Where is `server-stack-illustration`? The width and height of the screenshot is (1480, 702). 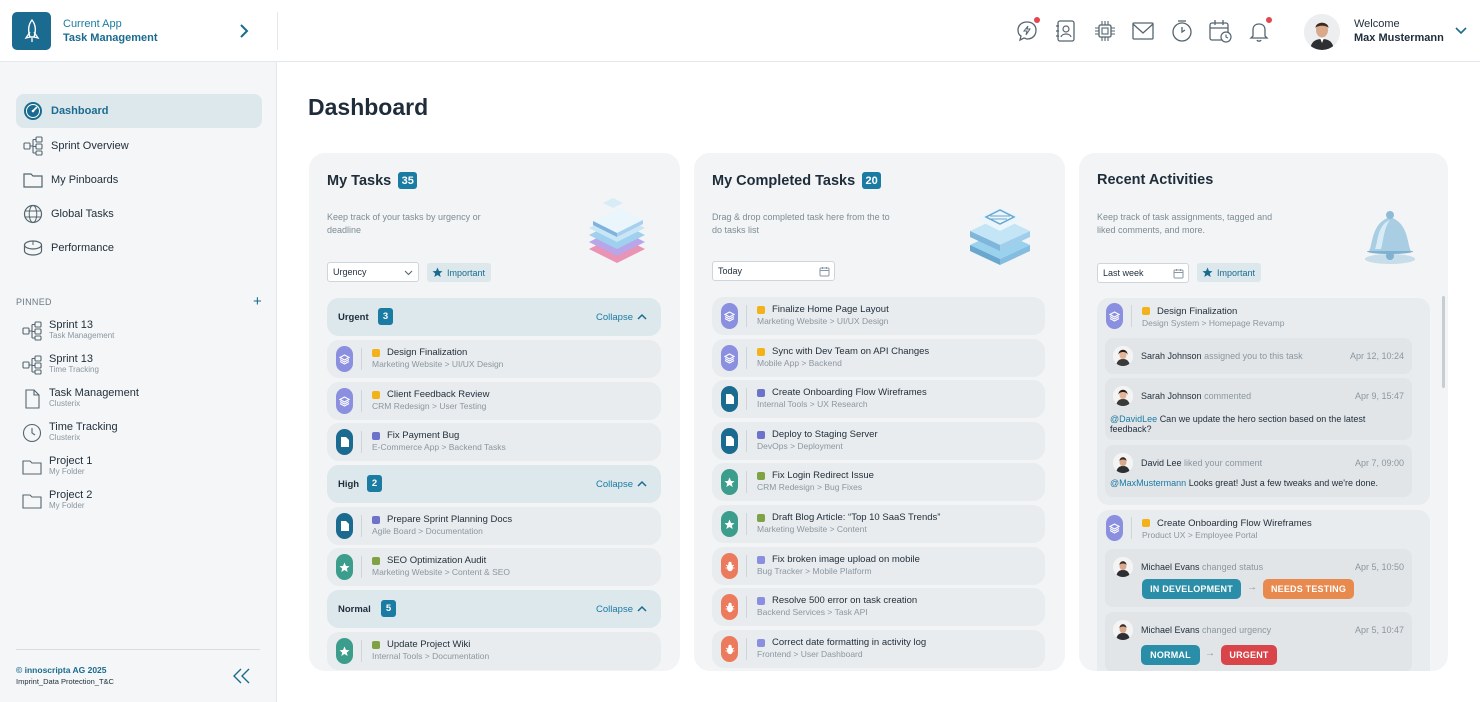 server-stack-illustration is located at coordinates (1000, 236).